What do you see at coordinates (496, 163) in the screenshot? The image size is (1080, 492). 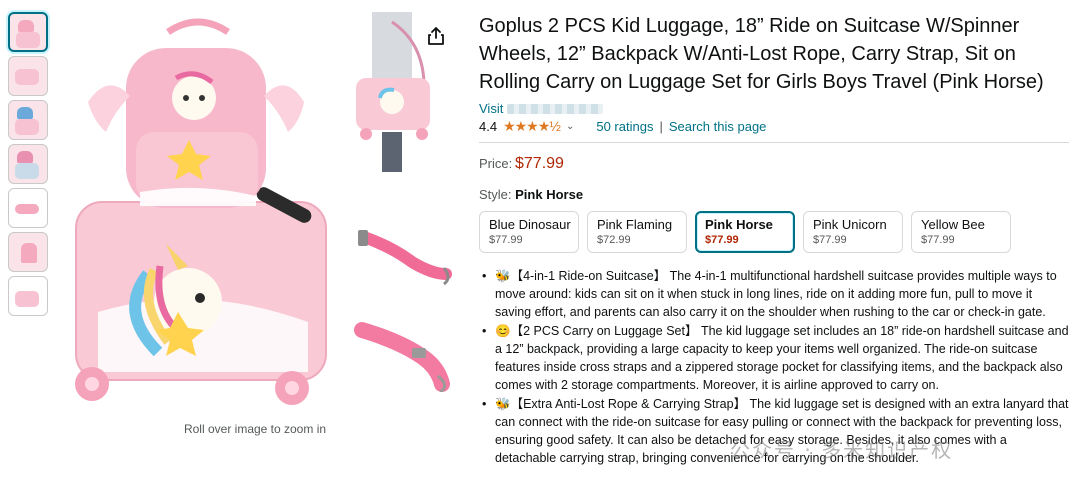 I see `price-label: Price:` at bounding box center [496, 163].